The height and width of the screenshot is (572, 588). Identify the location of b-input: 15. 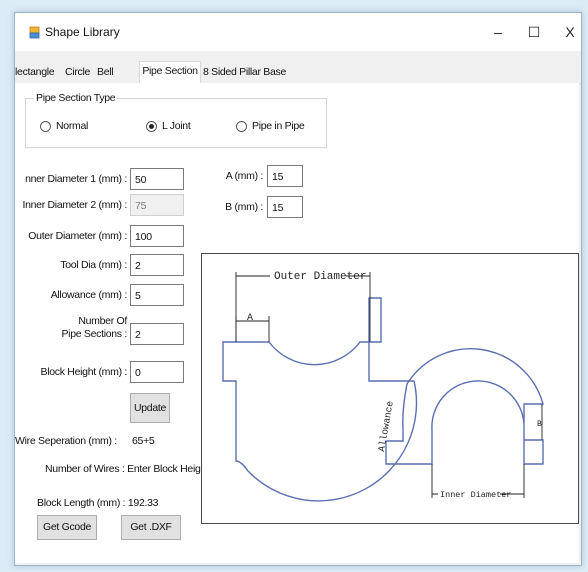
(285, 207).